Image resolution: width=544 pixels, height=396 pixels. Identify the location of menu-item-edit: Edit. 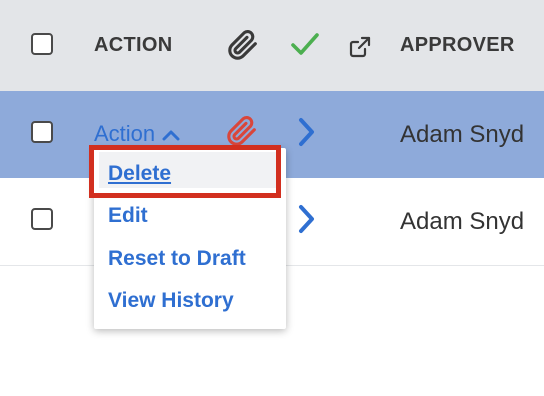
(128, 216).